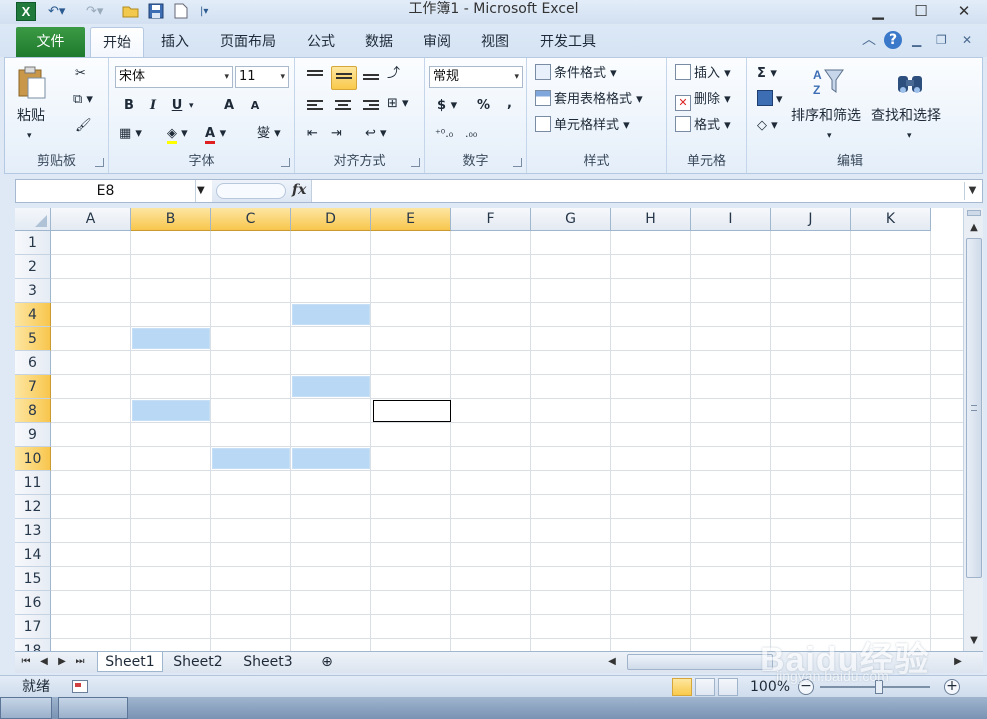  I want to click on next-sheet-icon: ▶, so click(62, 662).